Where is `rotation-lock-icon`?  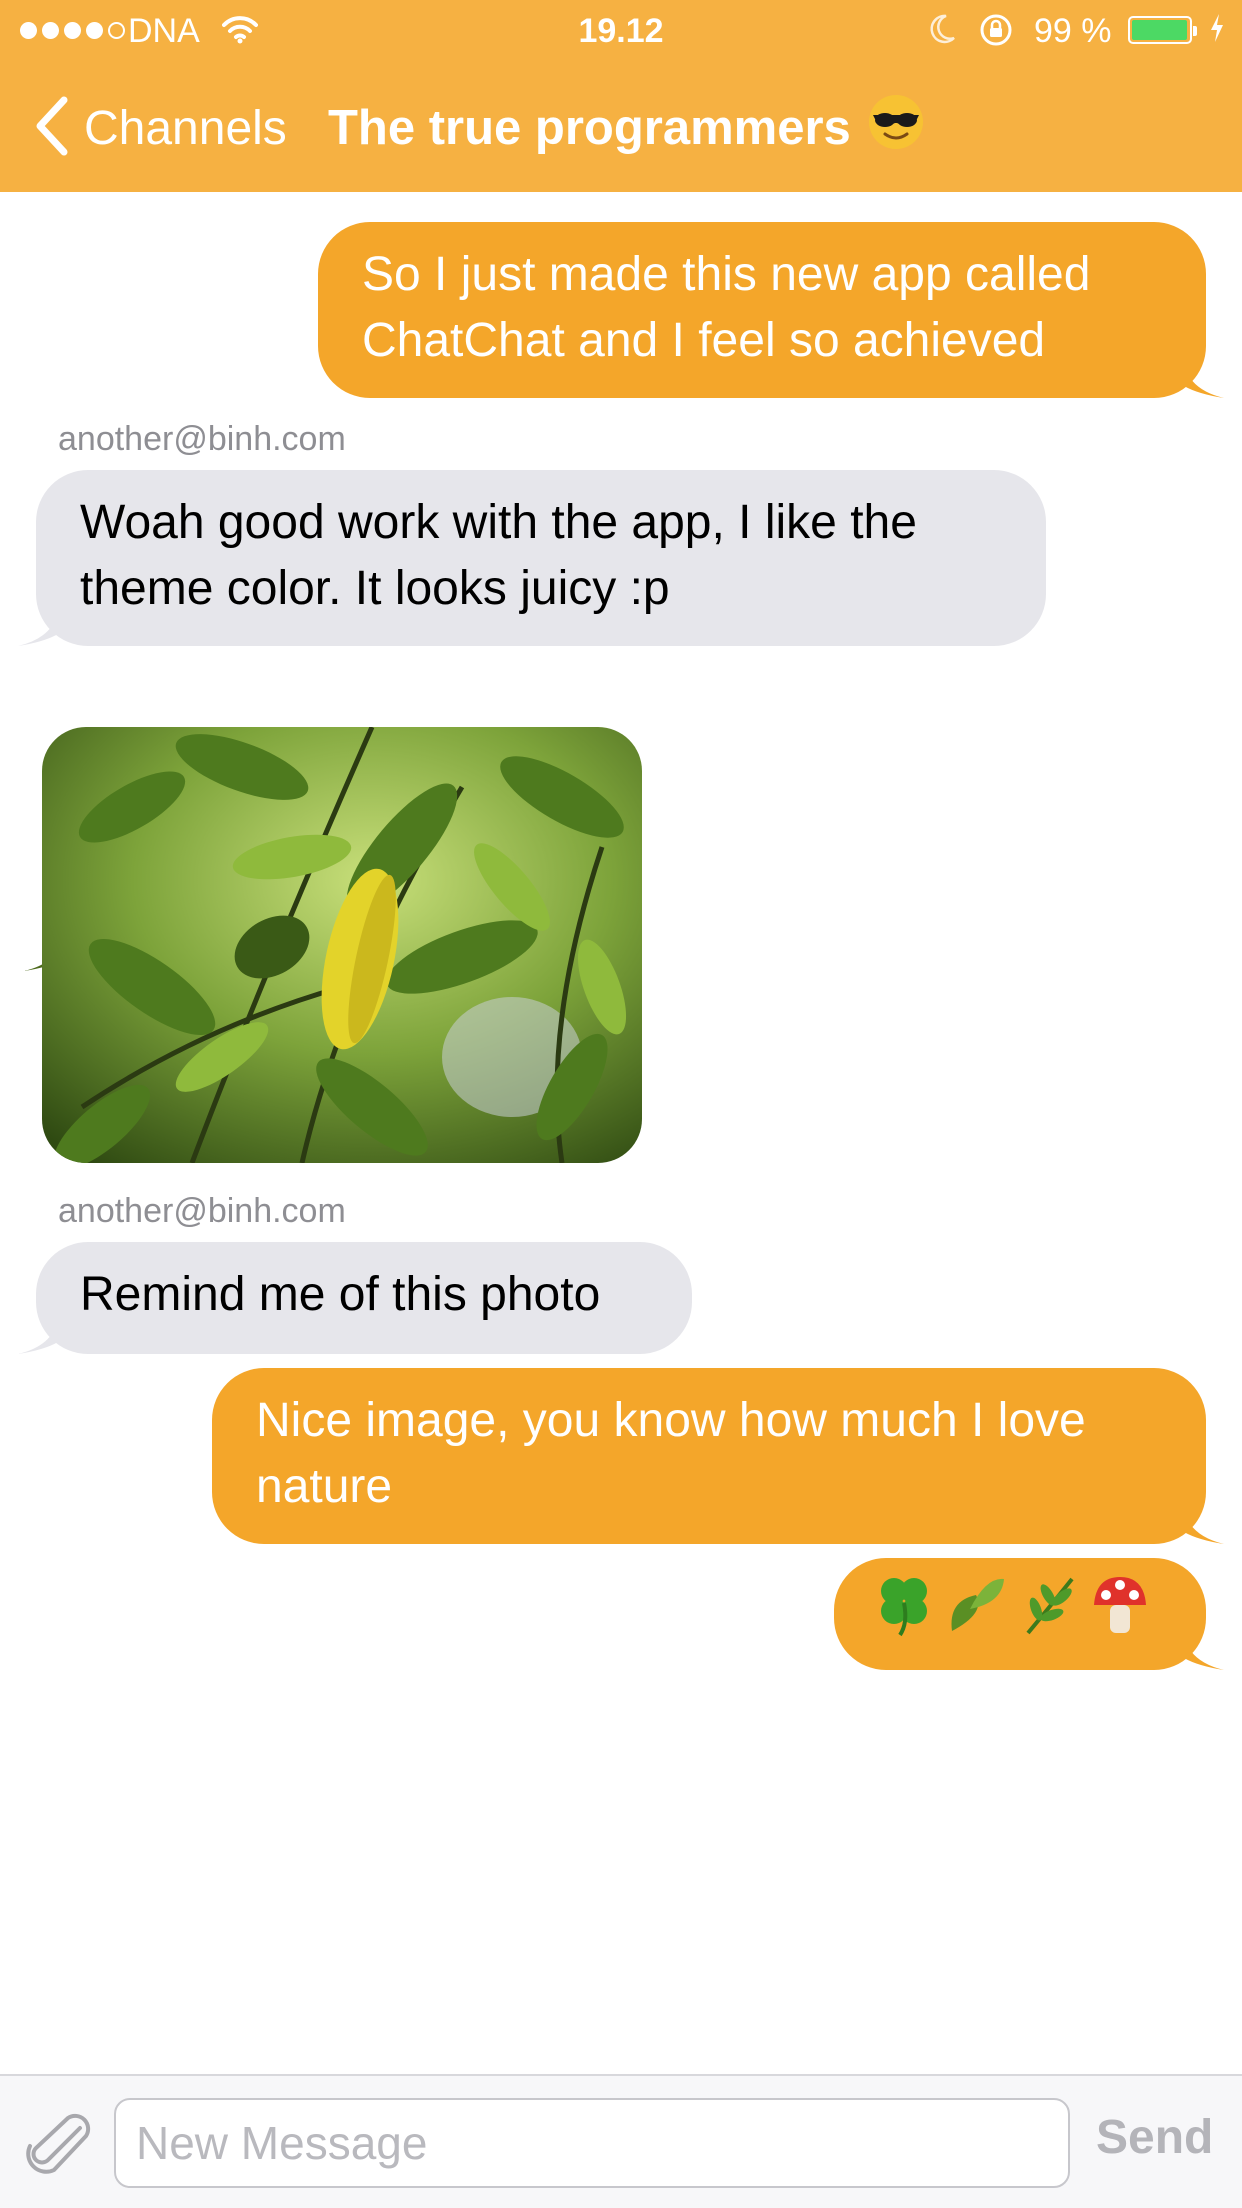 rotation-lock-icon is located at coordinates (996, 34).